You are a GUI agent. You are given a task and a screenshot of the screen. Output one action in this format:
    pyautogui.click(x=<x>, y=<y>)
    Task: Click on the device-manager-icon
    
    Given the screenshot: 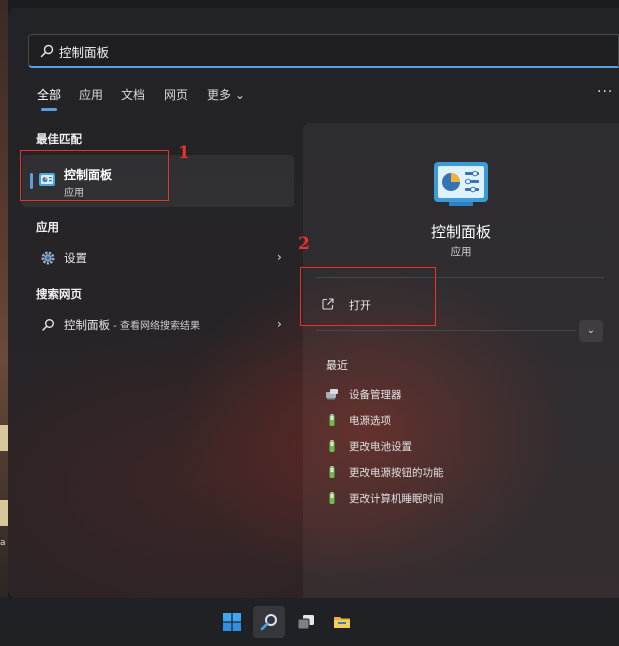 What is the action you would take?
    pyautogui.click(x=332, y=394)
    